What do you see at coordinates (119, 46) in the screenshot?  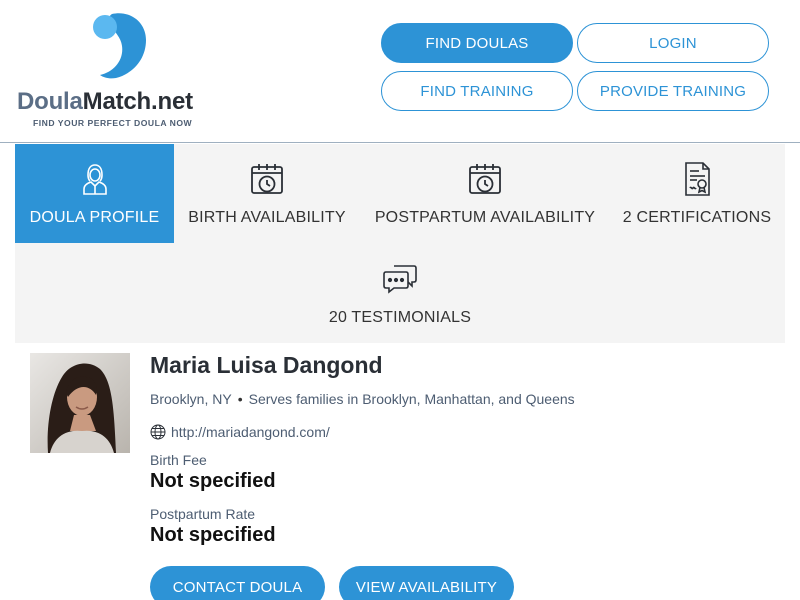 I see `logo-mark-icon` at bounding box center [119, 46].